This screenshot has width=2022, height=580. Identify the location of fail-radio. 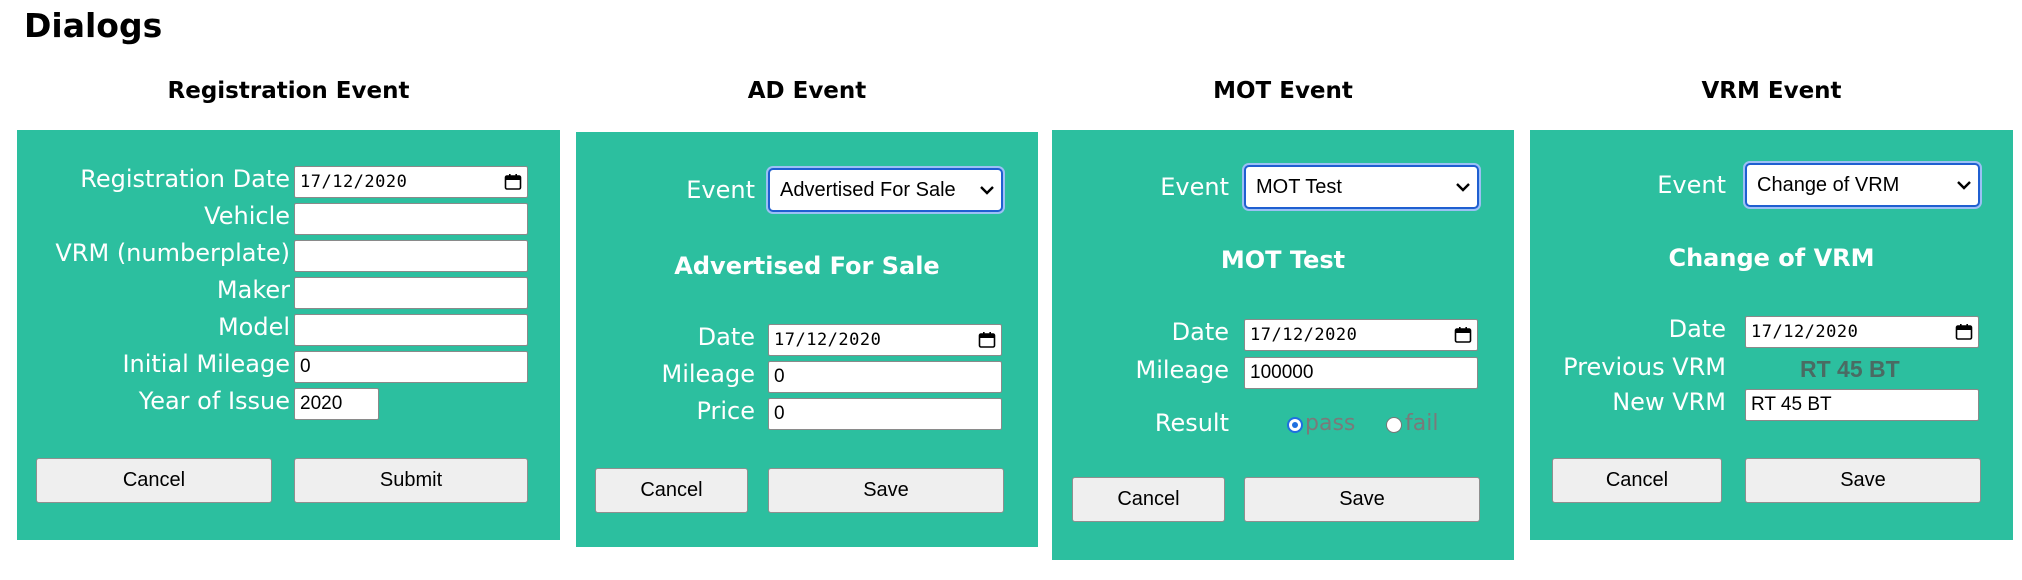
(1394, 425).